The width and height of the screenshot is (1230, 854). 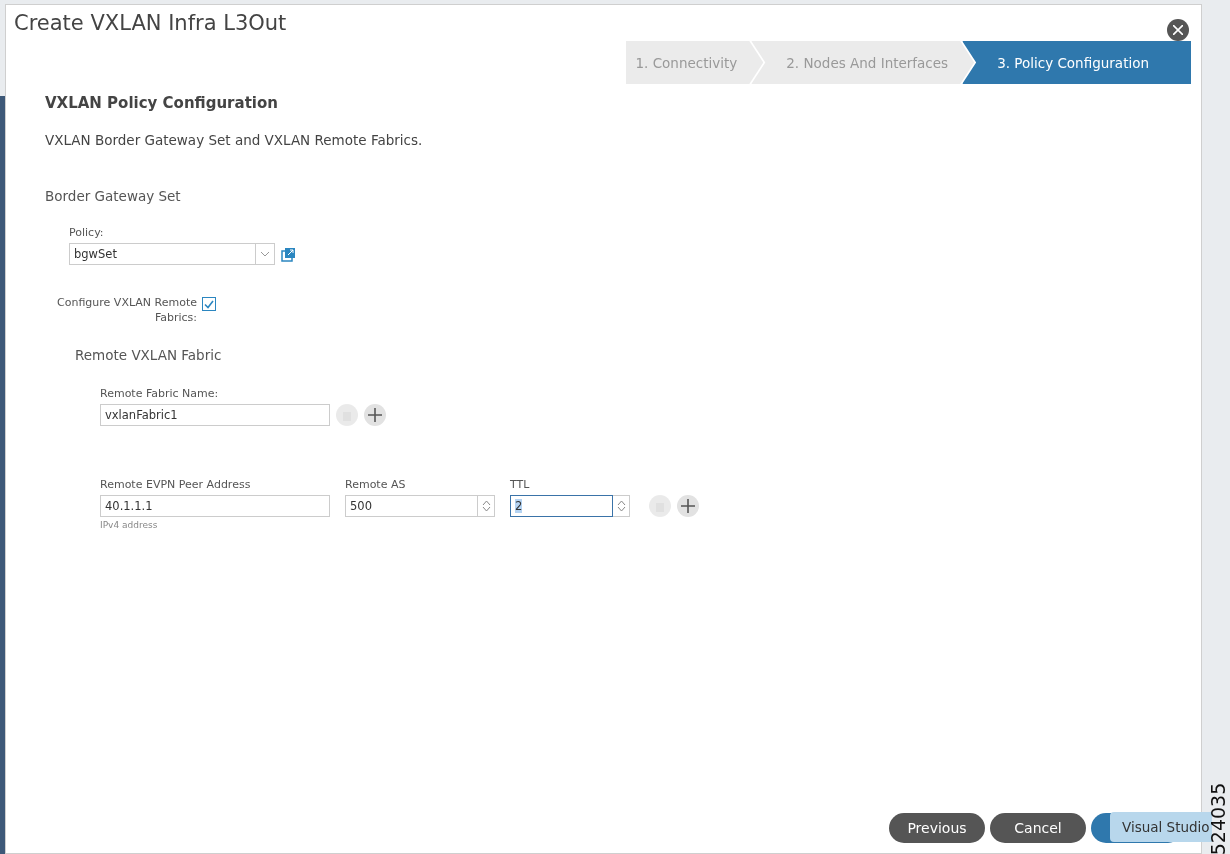 I want to click on field-label: Remote AS, so click(x=376, y=484).